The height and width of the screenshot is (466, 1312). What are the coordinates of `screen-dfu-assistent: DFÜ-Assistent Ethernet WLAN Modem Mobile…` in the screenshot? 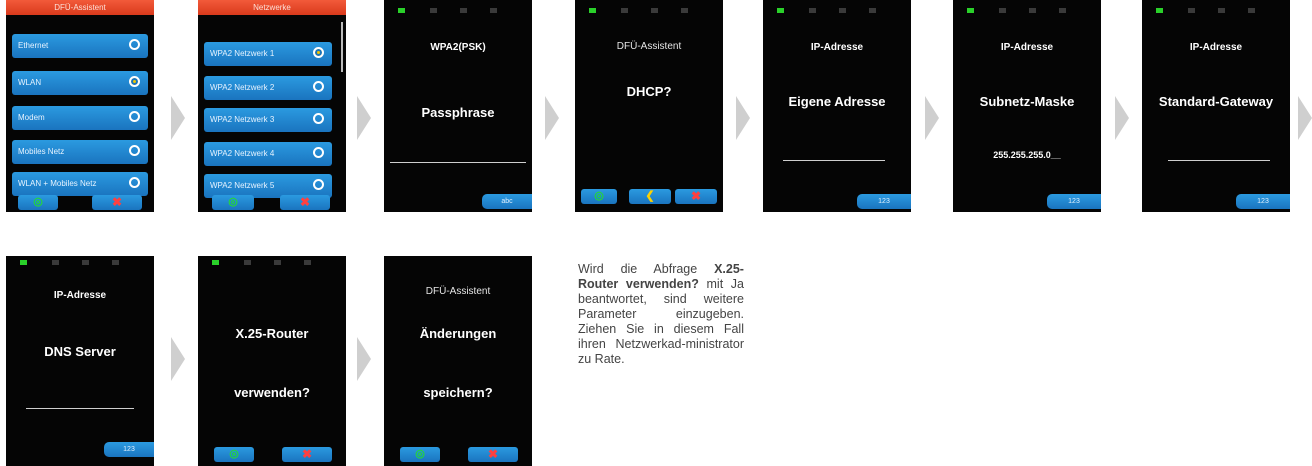 It's located at (80, 106).